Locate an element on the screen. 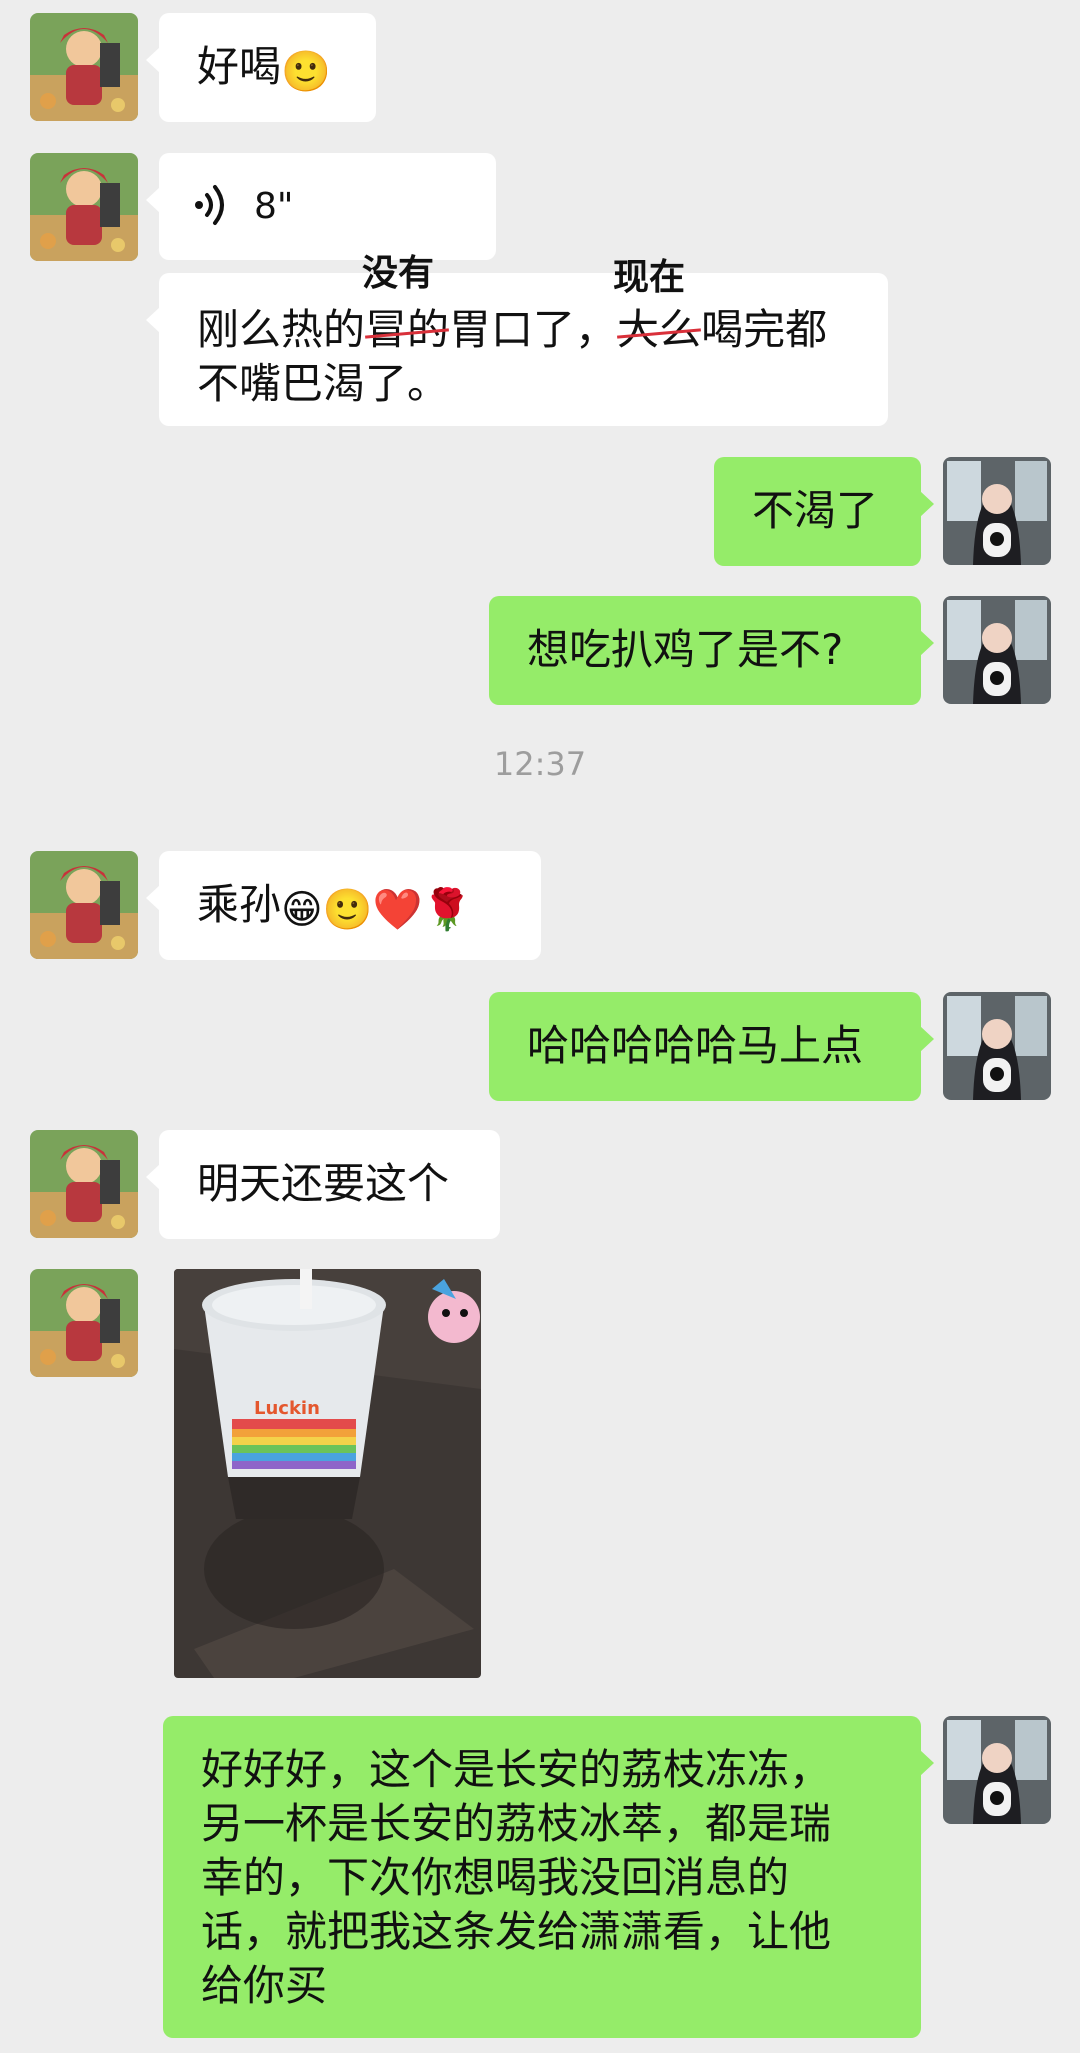  message-text: 想吃扒鸡了是不? is located at coordinates (685, 649).